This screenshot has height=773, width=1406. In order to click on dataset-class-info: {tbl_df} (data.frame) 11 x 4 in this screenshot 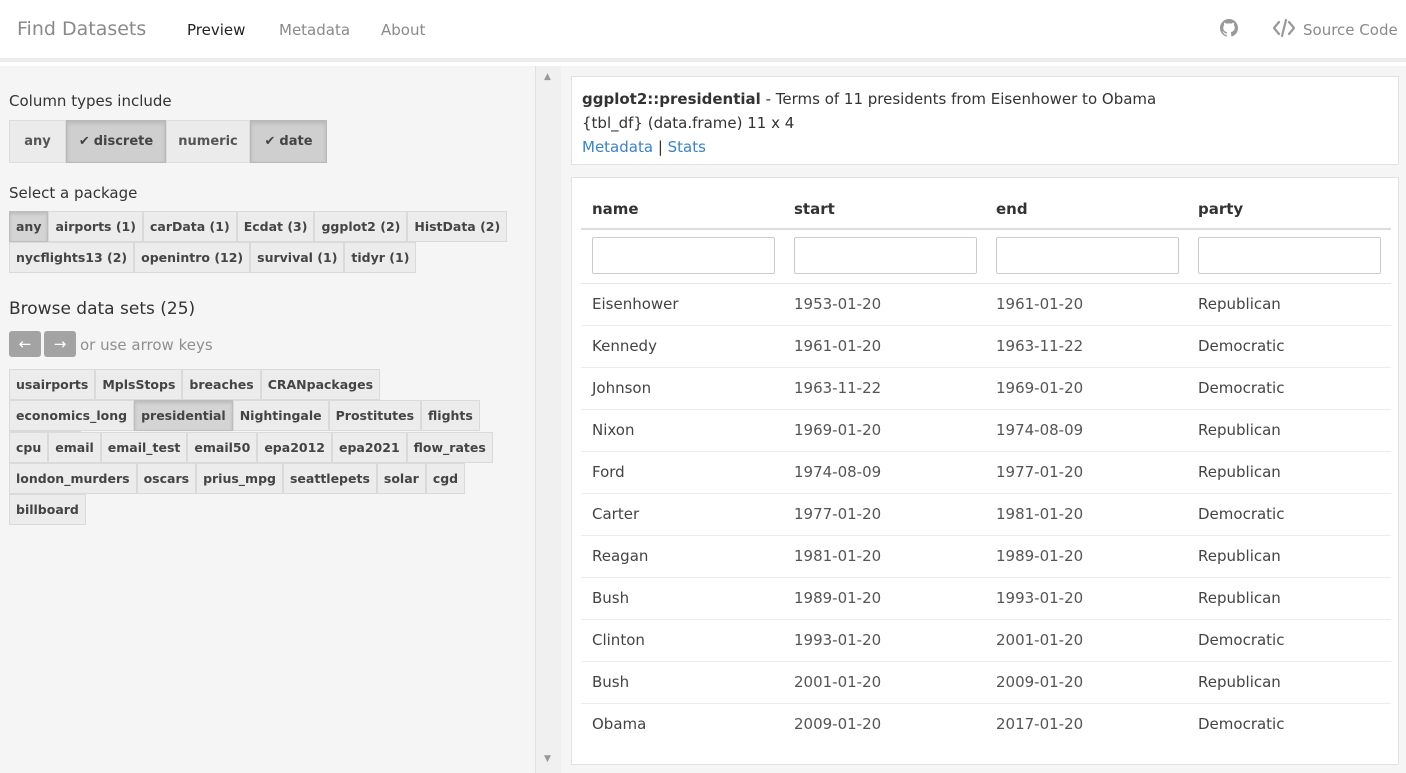, I will do `click(688, 123)`.